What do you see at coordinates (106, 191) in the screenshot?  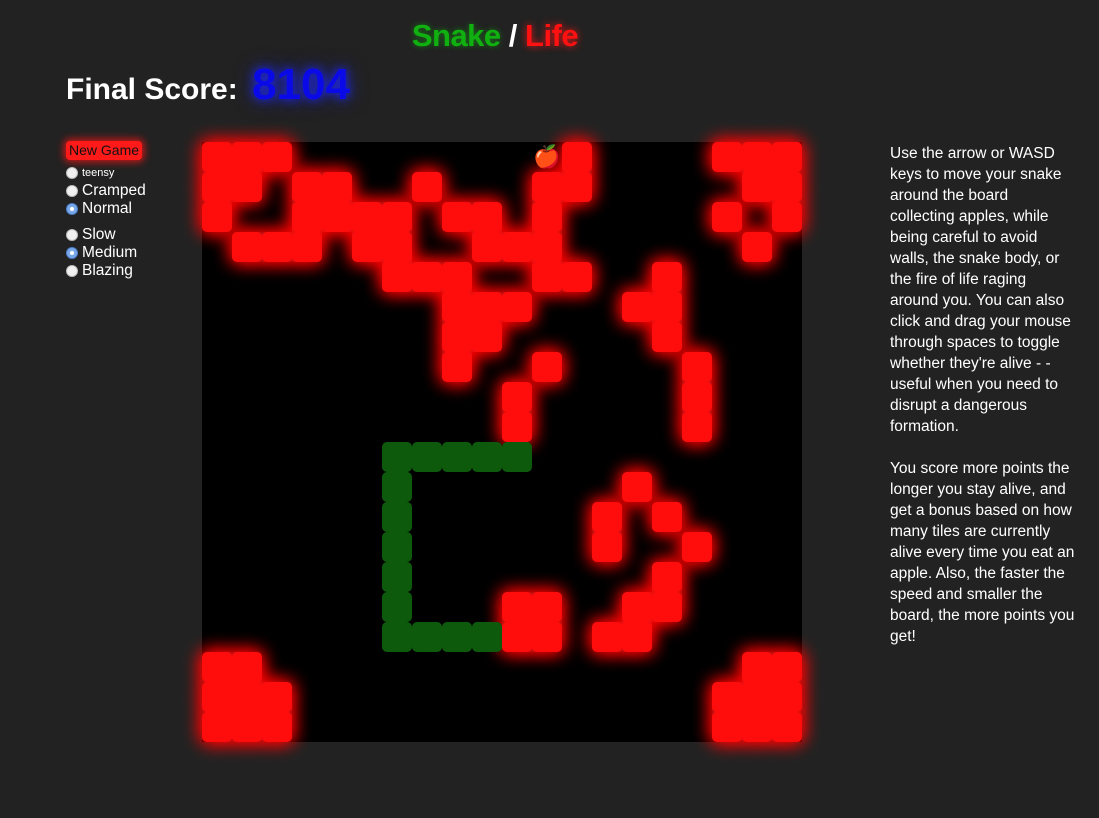 I see `size-option-cramped: Cramped` at bounding box center [106, 191].